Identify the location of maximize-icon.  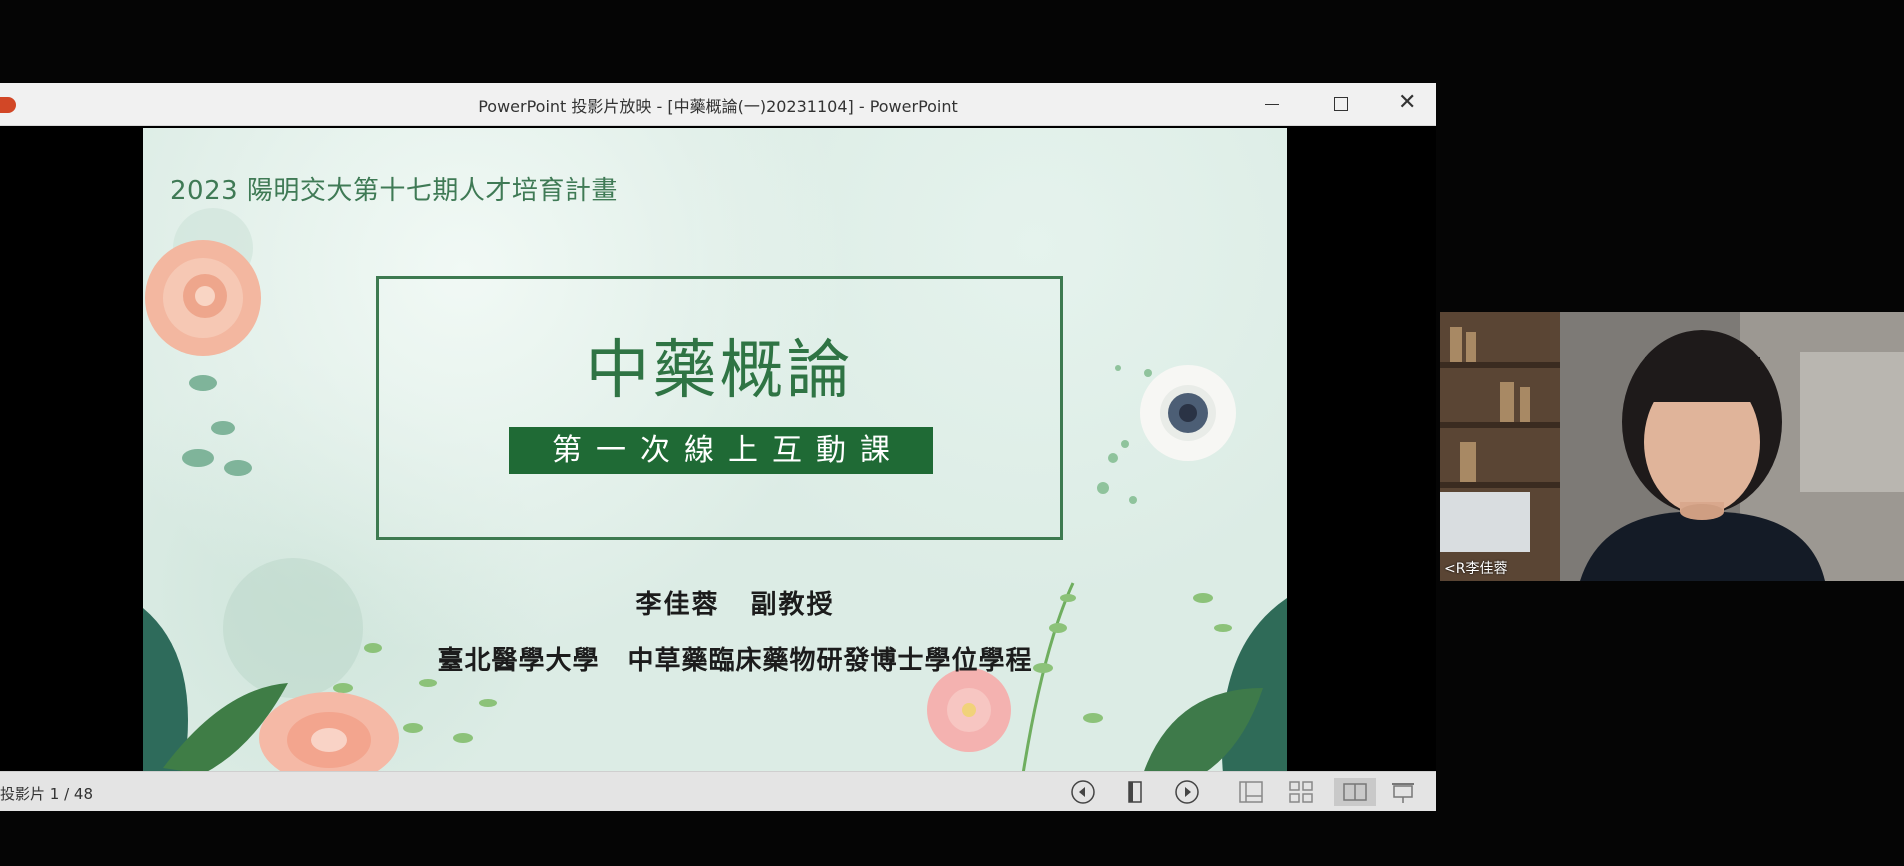
(1341, 104).